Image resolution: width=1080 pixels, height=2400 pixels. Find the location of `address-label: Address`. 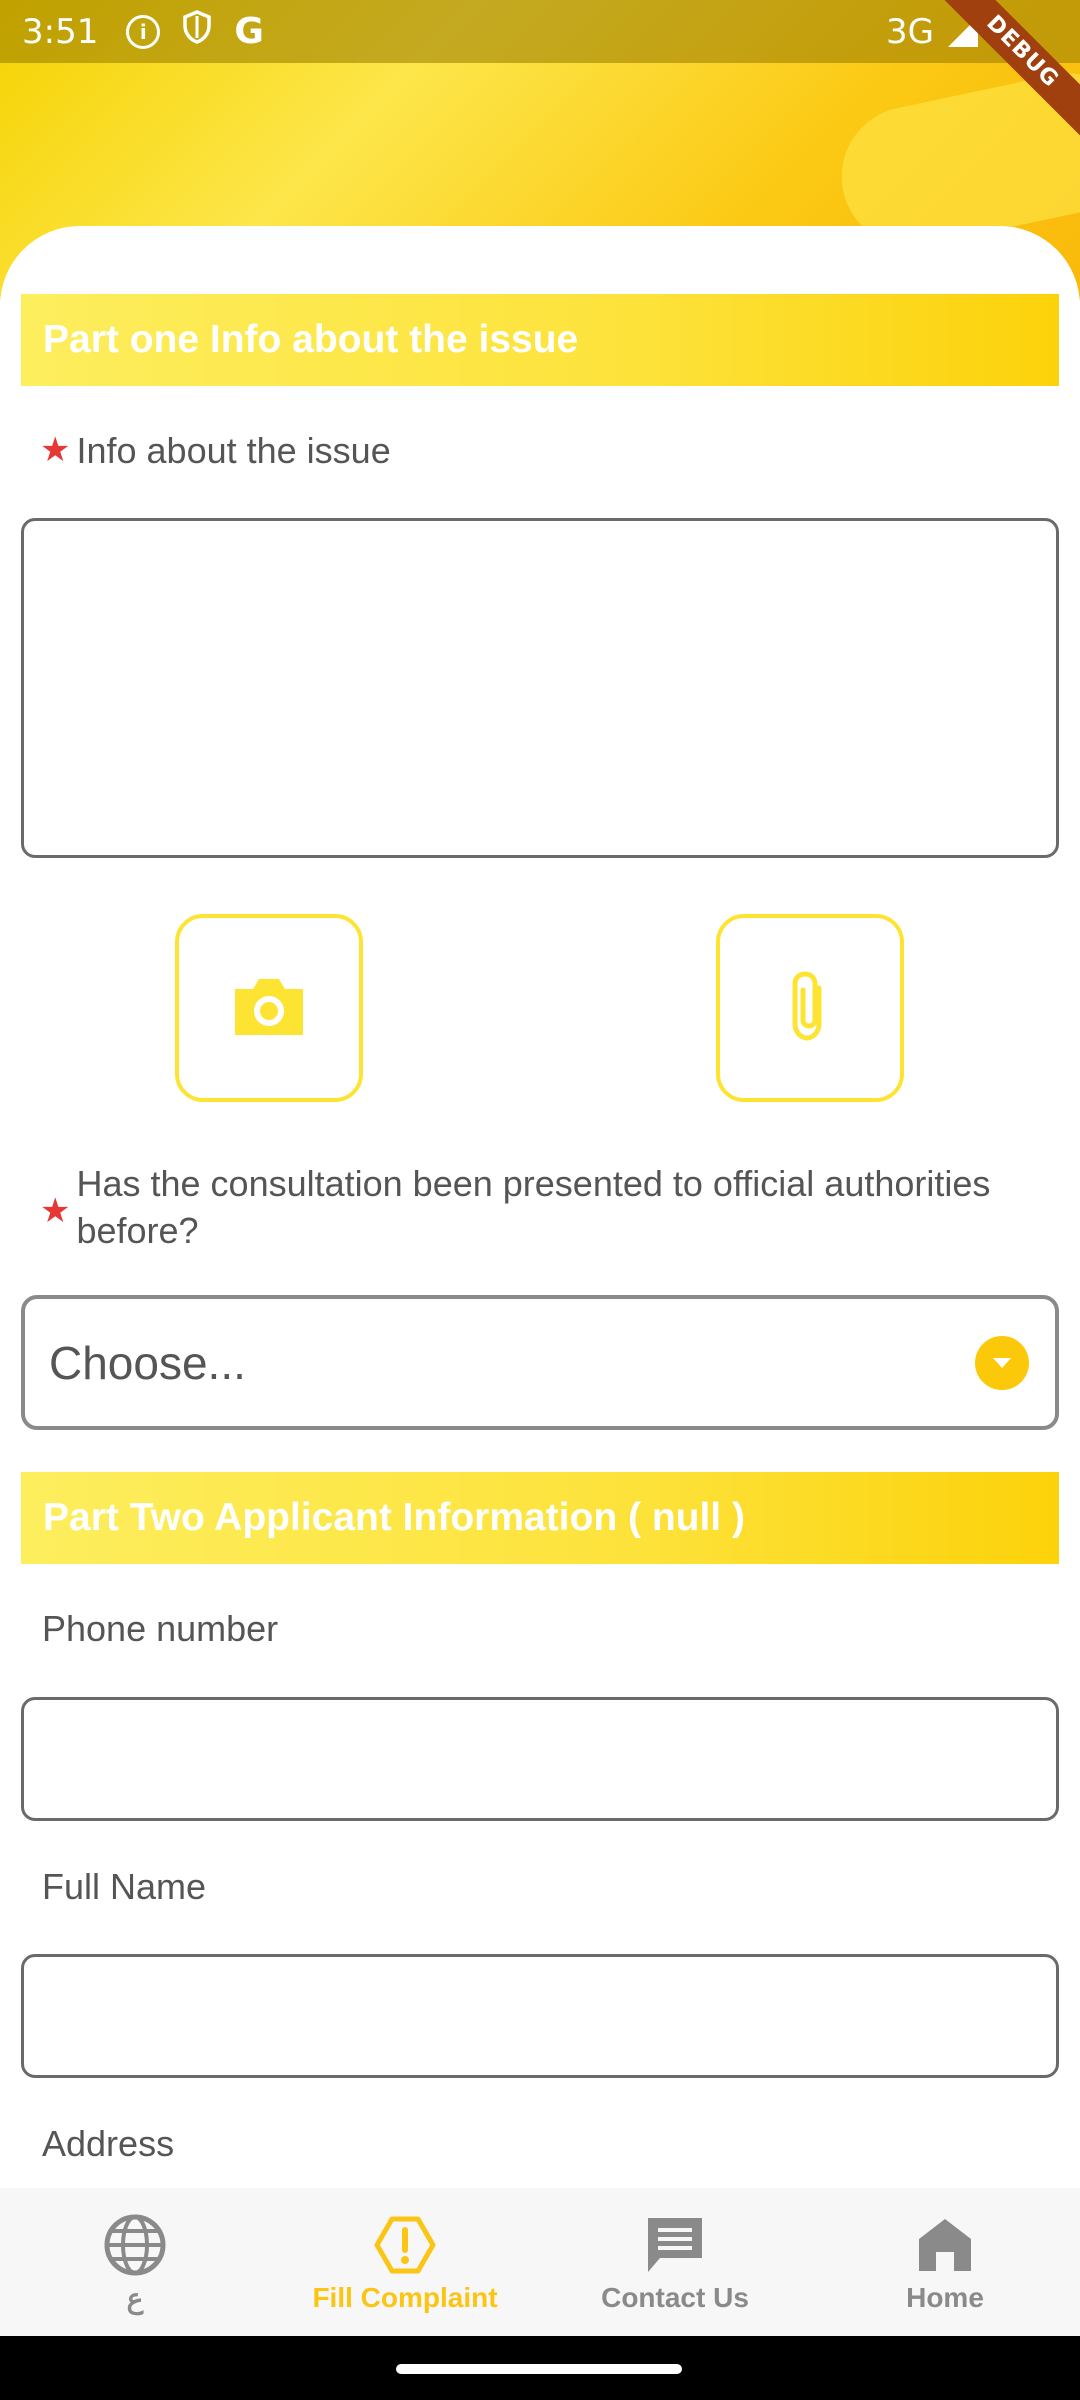

address-label: Address is located at coordinates (108, 2144).